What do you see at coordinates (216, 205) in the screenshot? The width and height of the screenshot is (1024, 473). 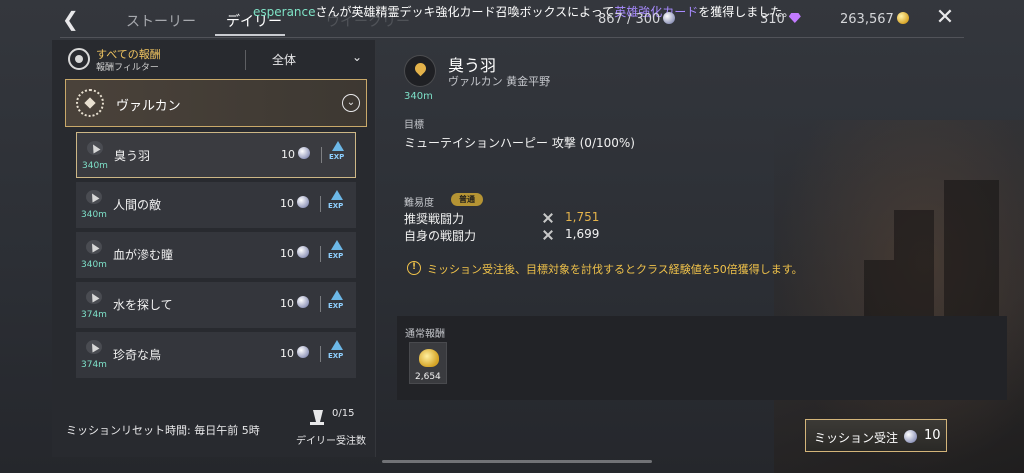 I see `mission-item: 340m 人間の敵 10 EXP` at bounding box center [216, 205].